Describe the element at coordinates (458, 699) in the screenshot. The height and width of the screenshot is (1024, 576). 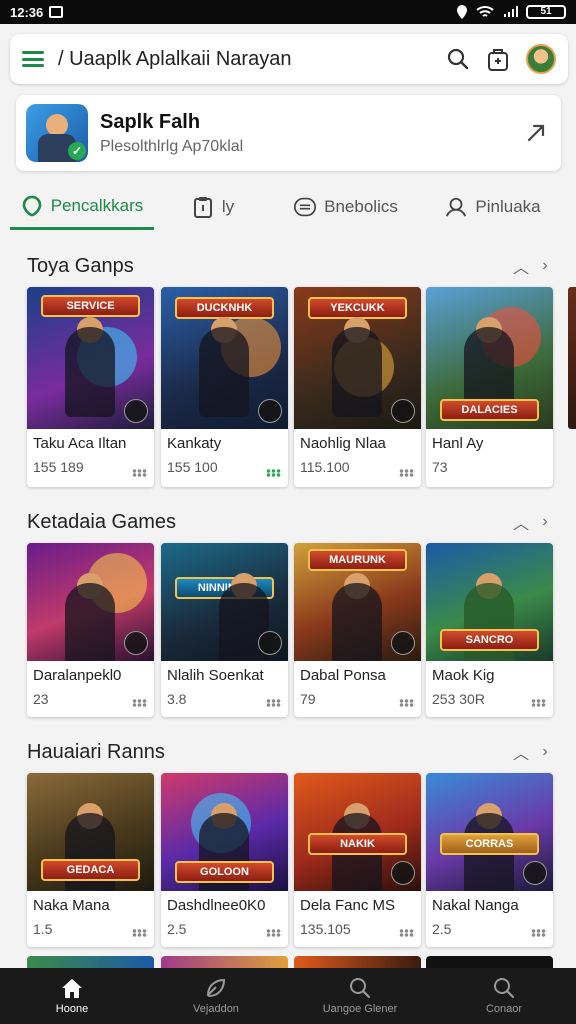
I see `game-stat: 253 30R` at that location.